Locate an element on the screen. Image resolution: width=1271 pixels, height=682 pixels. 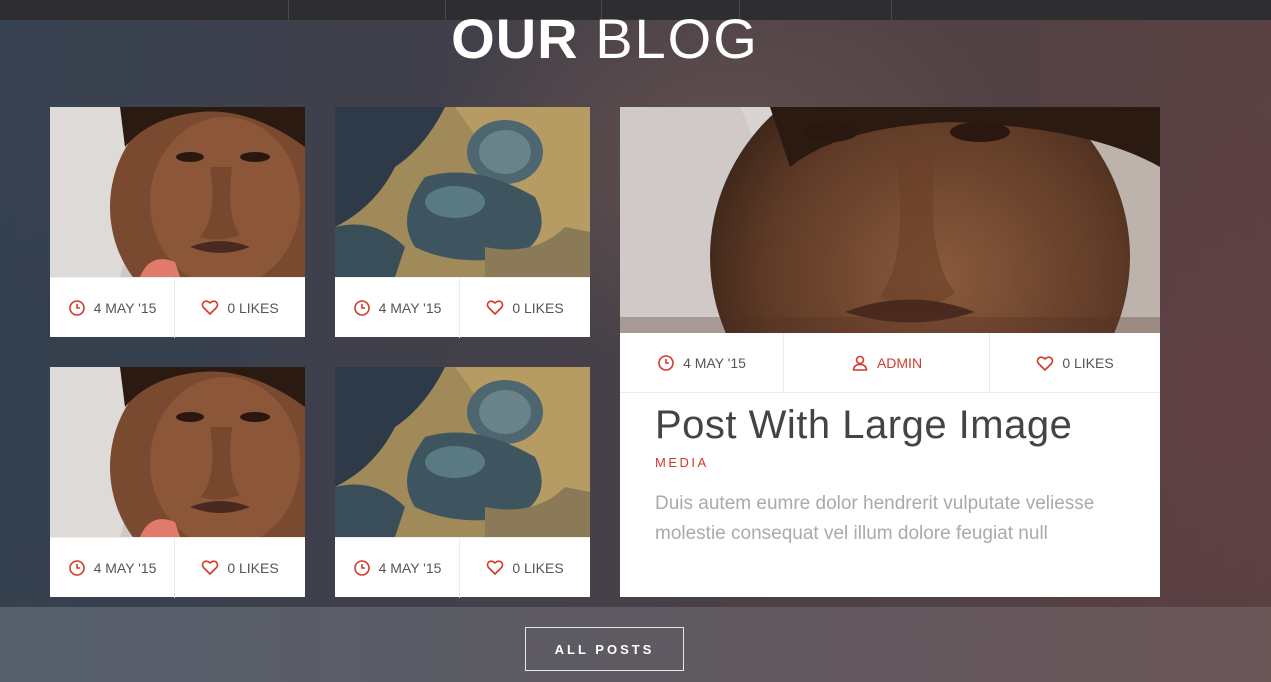
featured-author: ADMIN is located at coordinates (887, 363).